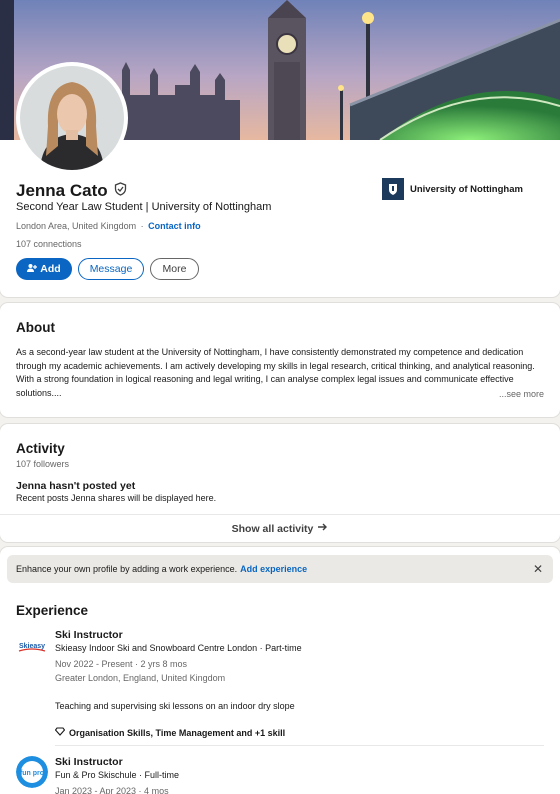 This screenshot has width=560, height=794. Describe the element at coordinates (112, 790) in the screenshot. I see `experience-dates: Jan 2023 - Apr 2023 · 4 mos` at that location.